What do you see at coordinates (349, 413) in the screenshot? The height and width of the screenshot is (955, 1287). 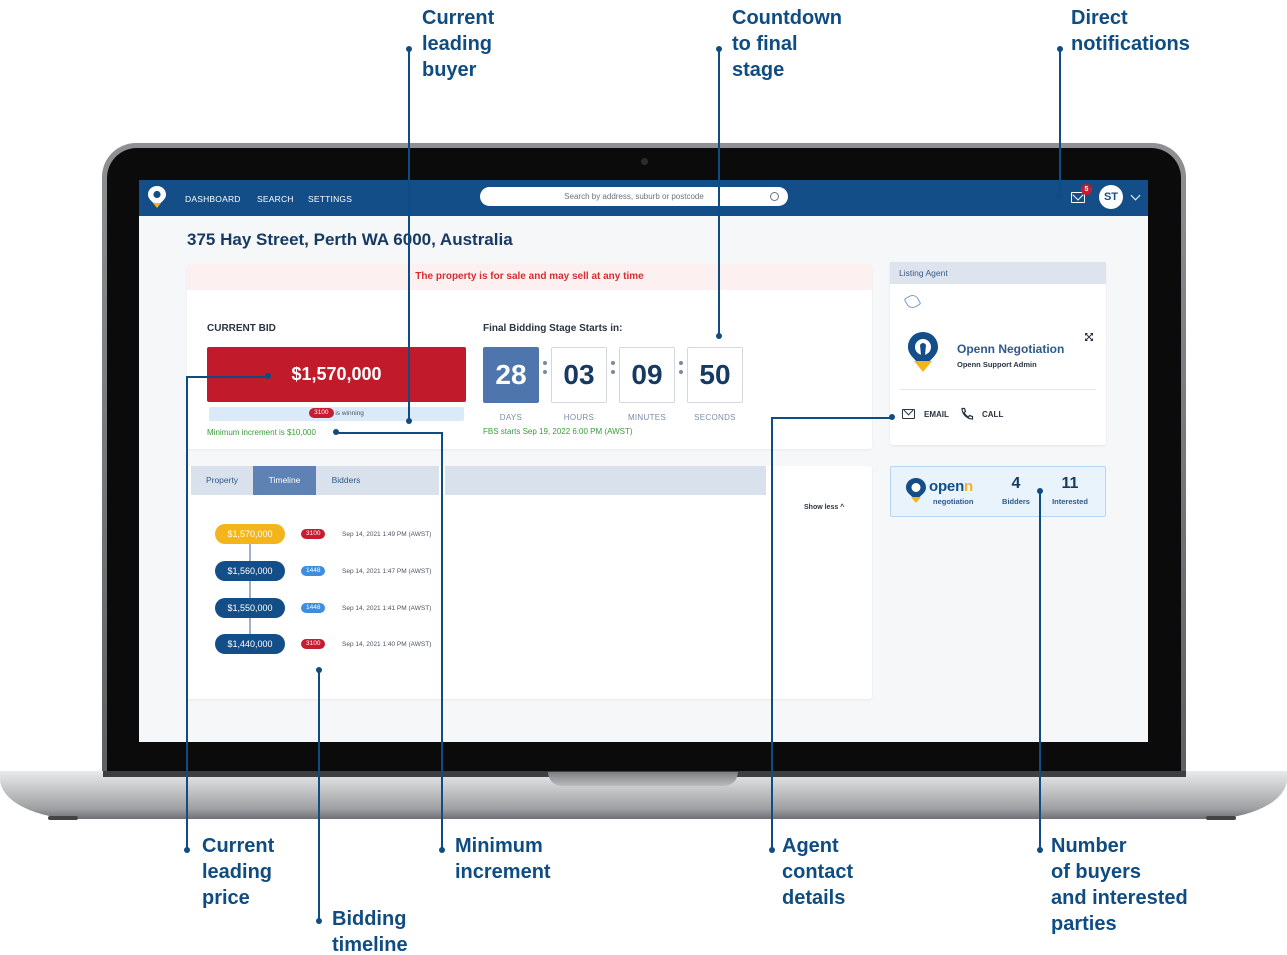 I see `winning-text: is winning` at bounding box center [349, 413].